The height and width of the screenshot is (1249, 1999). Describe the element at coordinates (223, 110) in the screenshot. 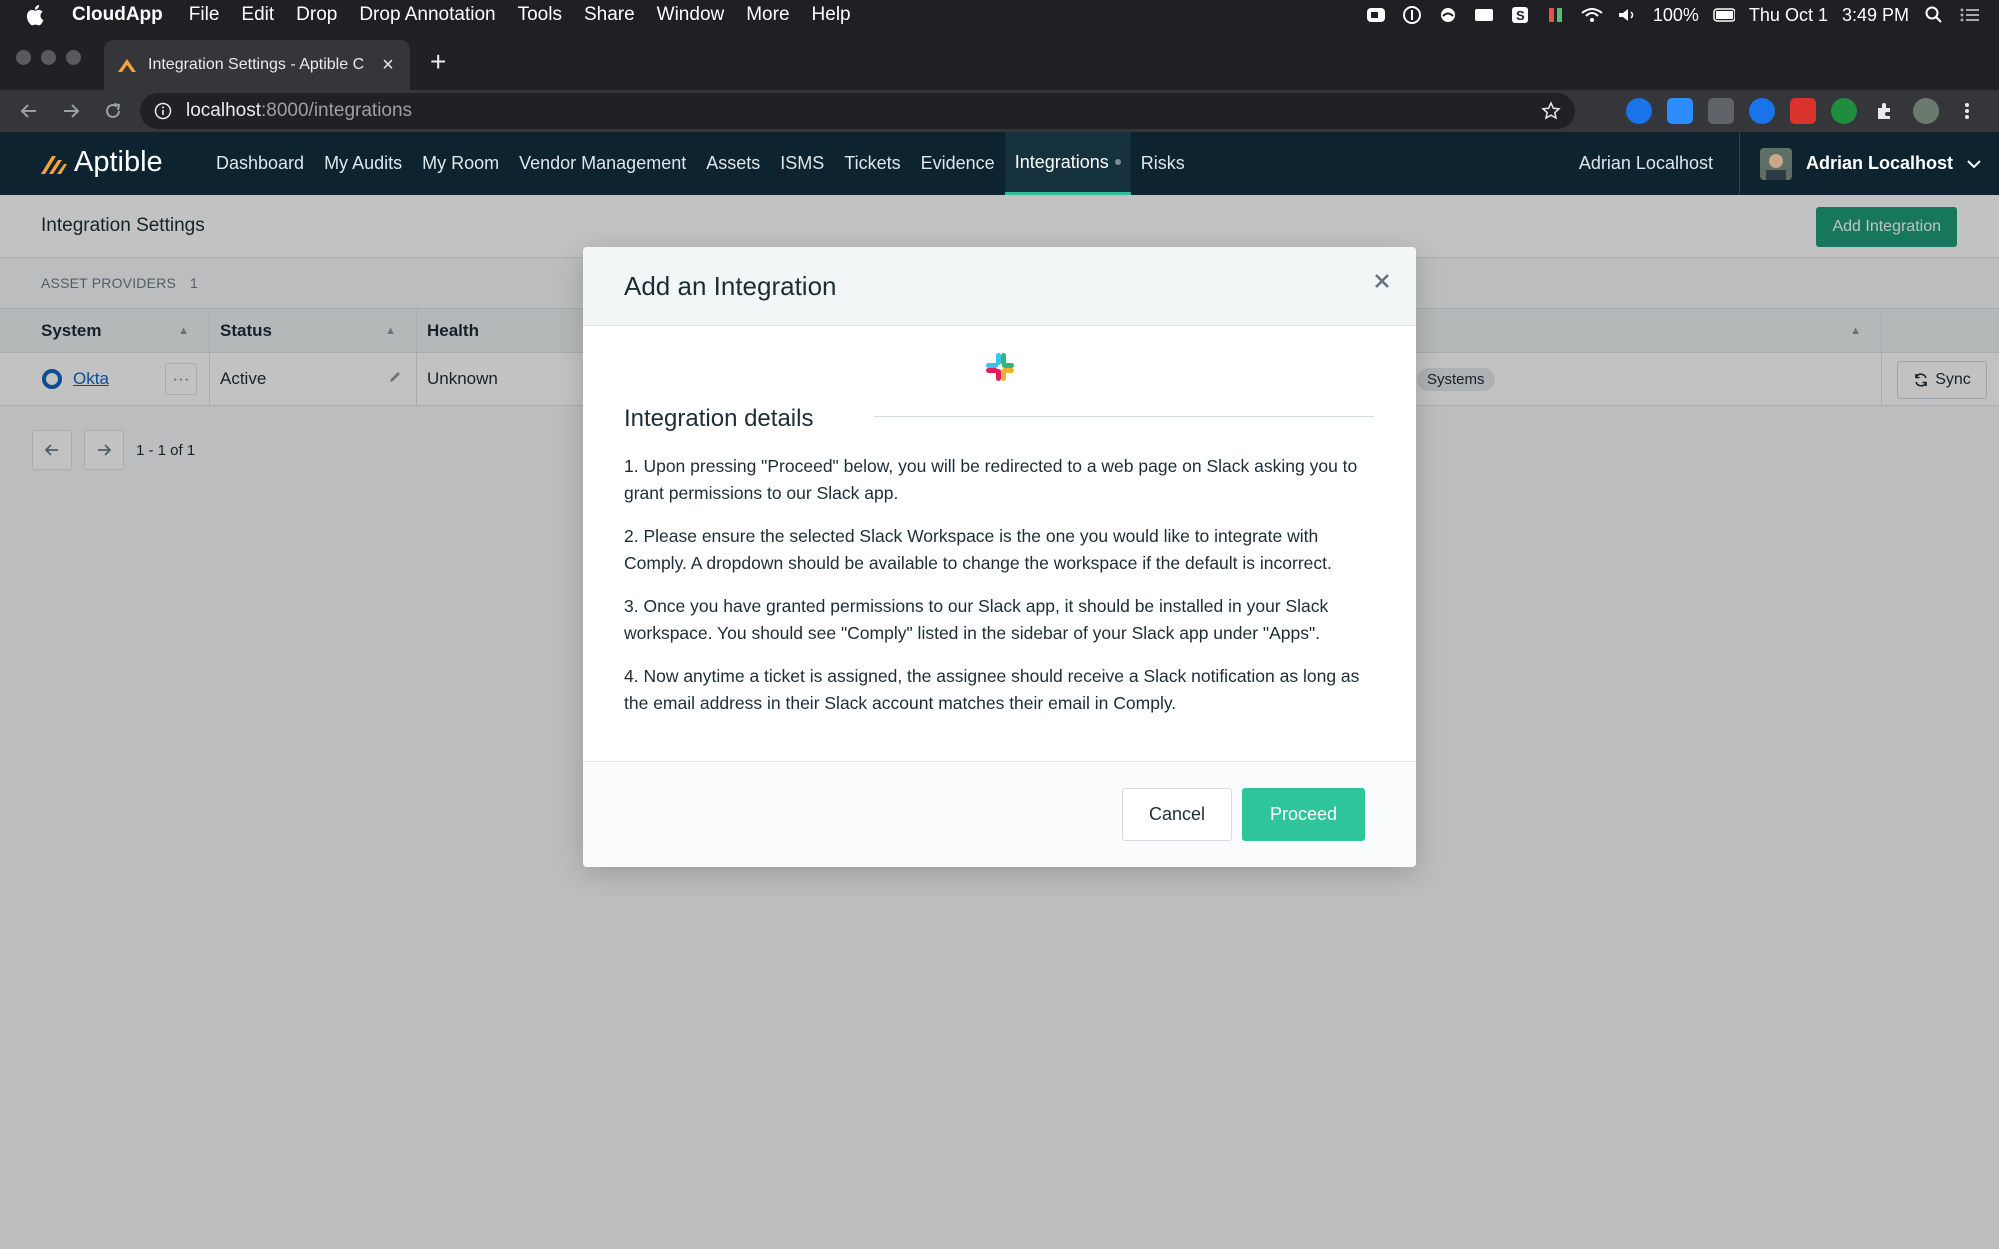

I see `url-host: localhost` at that location.